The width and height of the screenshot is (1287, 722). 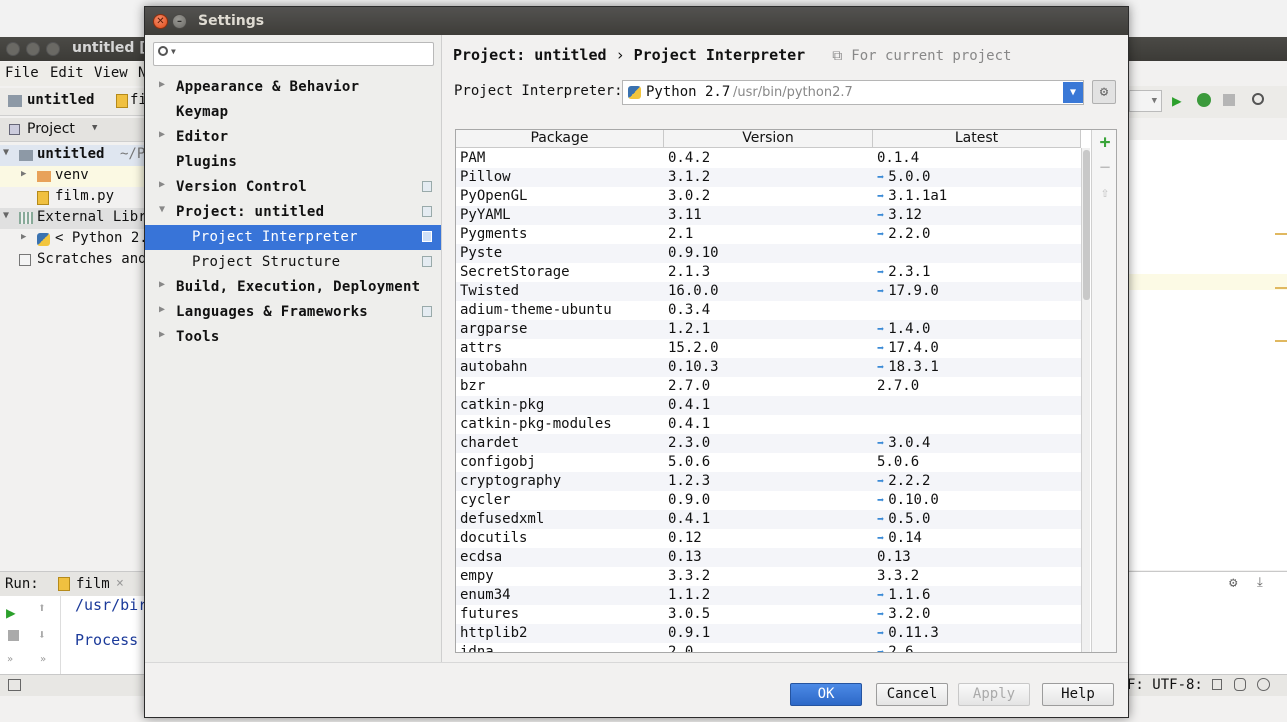 What do you see at coordinates (768, 633) in the screenshot?
I see `table-row: httplib2 0.9.1 ➡ 0.11.3` at bounding box center [768, 633].